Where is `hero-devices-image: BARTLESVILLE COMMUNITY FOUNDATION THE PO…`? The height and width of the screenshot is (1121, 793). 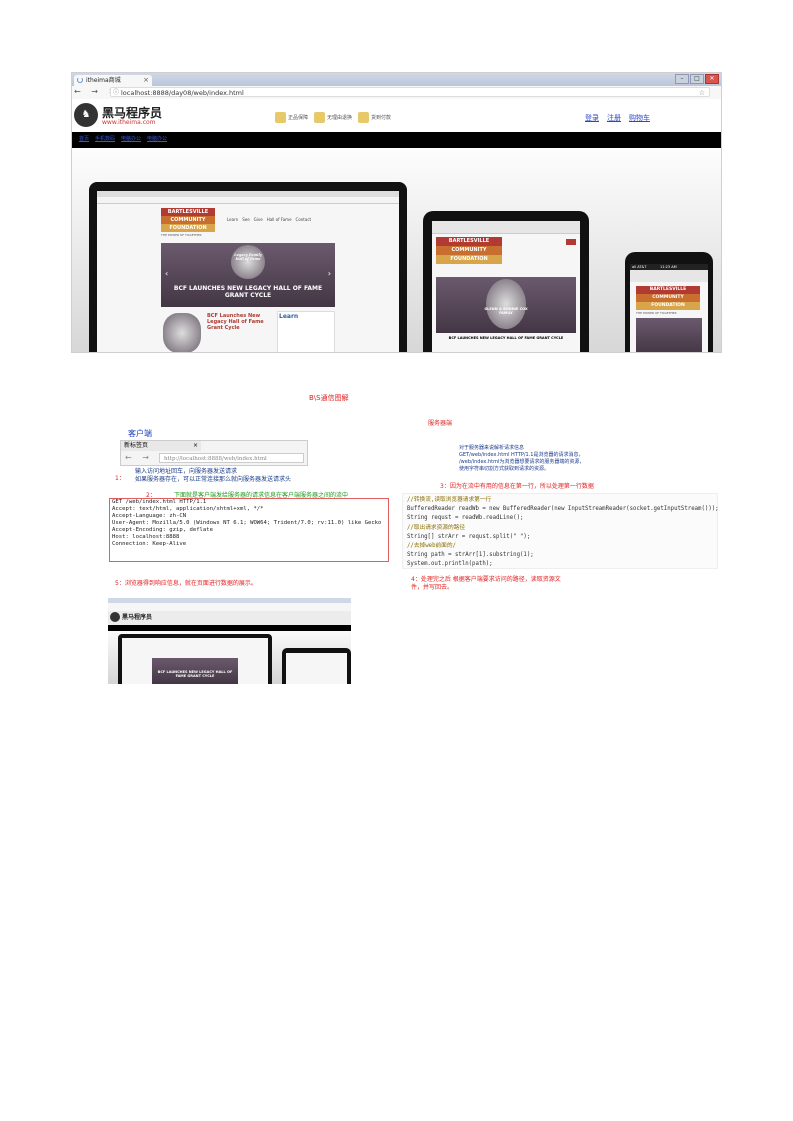
hero-devices-image: BARTLESVILLE COMMUNITY FOUNDATION THE PO… is located at coordinates (396, 250).